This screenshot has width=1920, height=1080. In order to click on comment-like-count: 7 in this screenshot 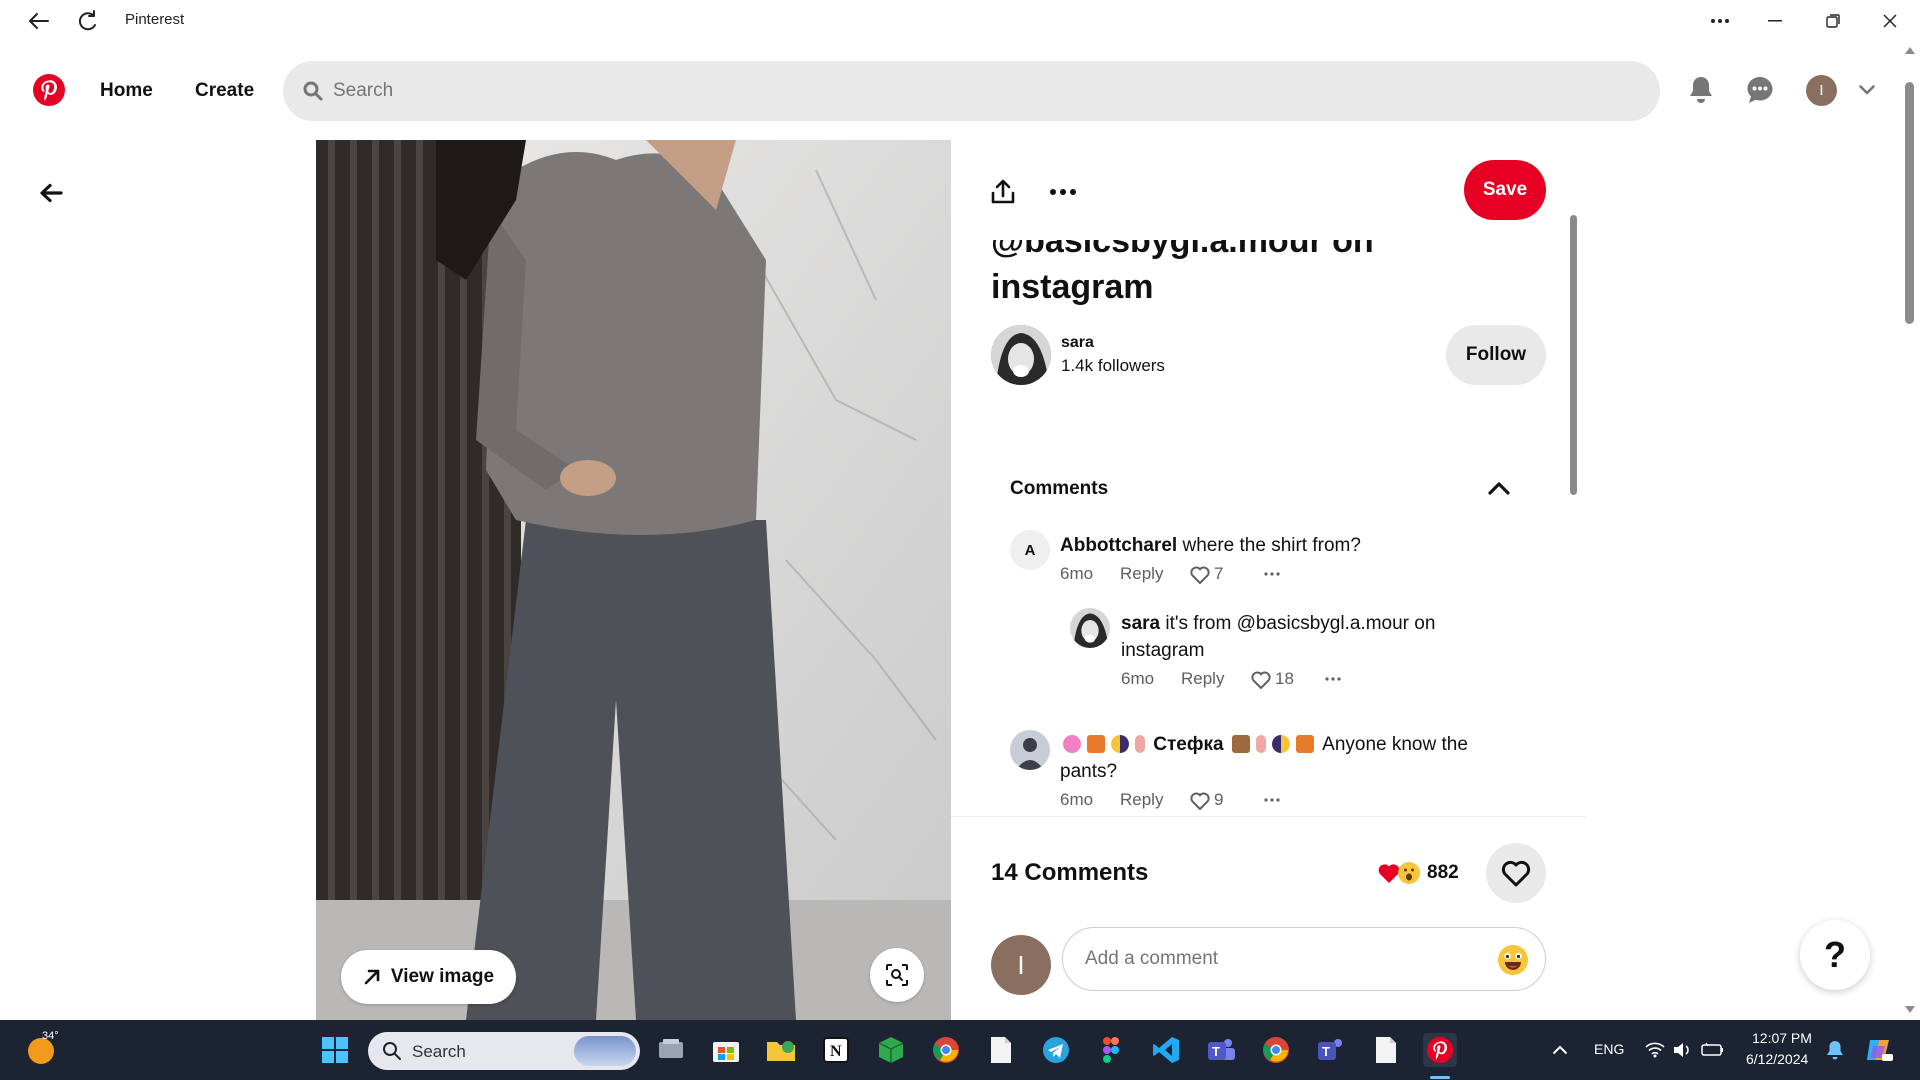, I will do `click(1219, 573)`.